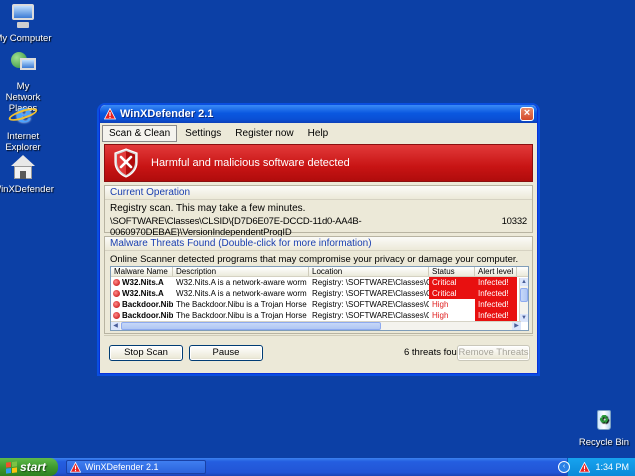 The height and width of the screenshot is (476, 635). Describe the element at coordinates (23, 142) in the screenshot. I see `desktop-icon-label: Internet Explorer` at that location.